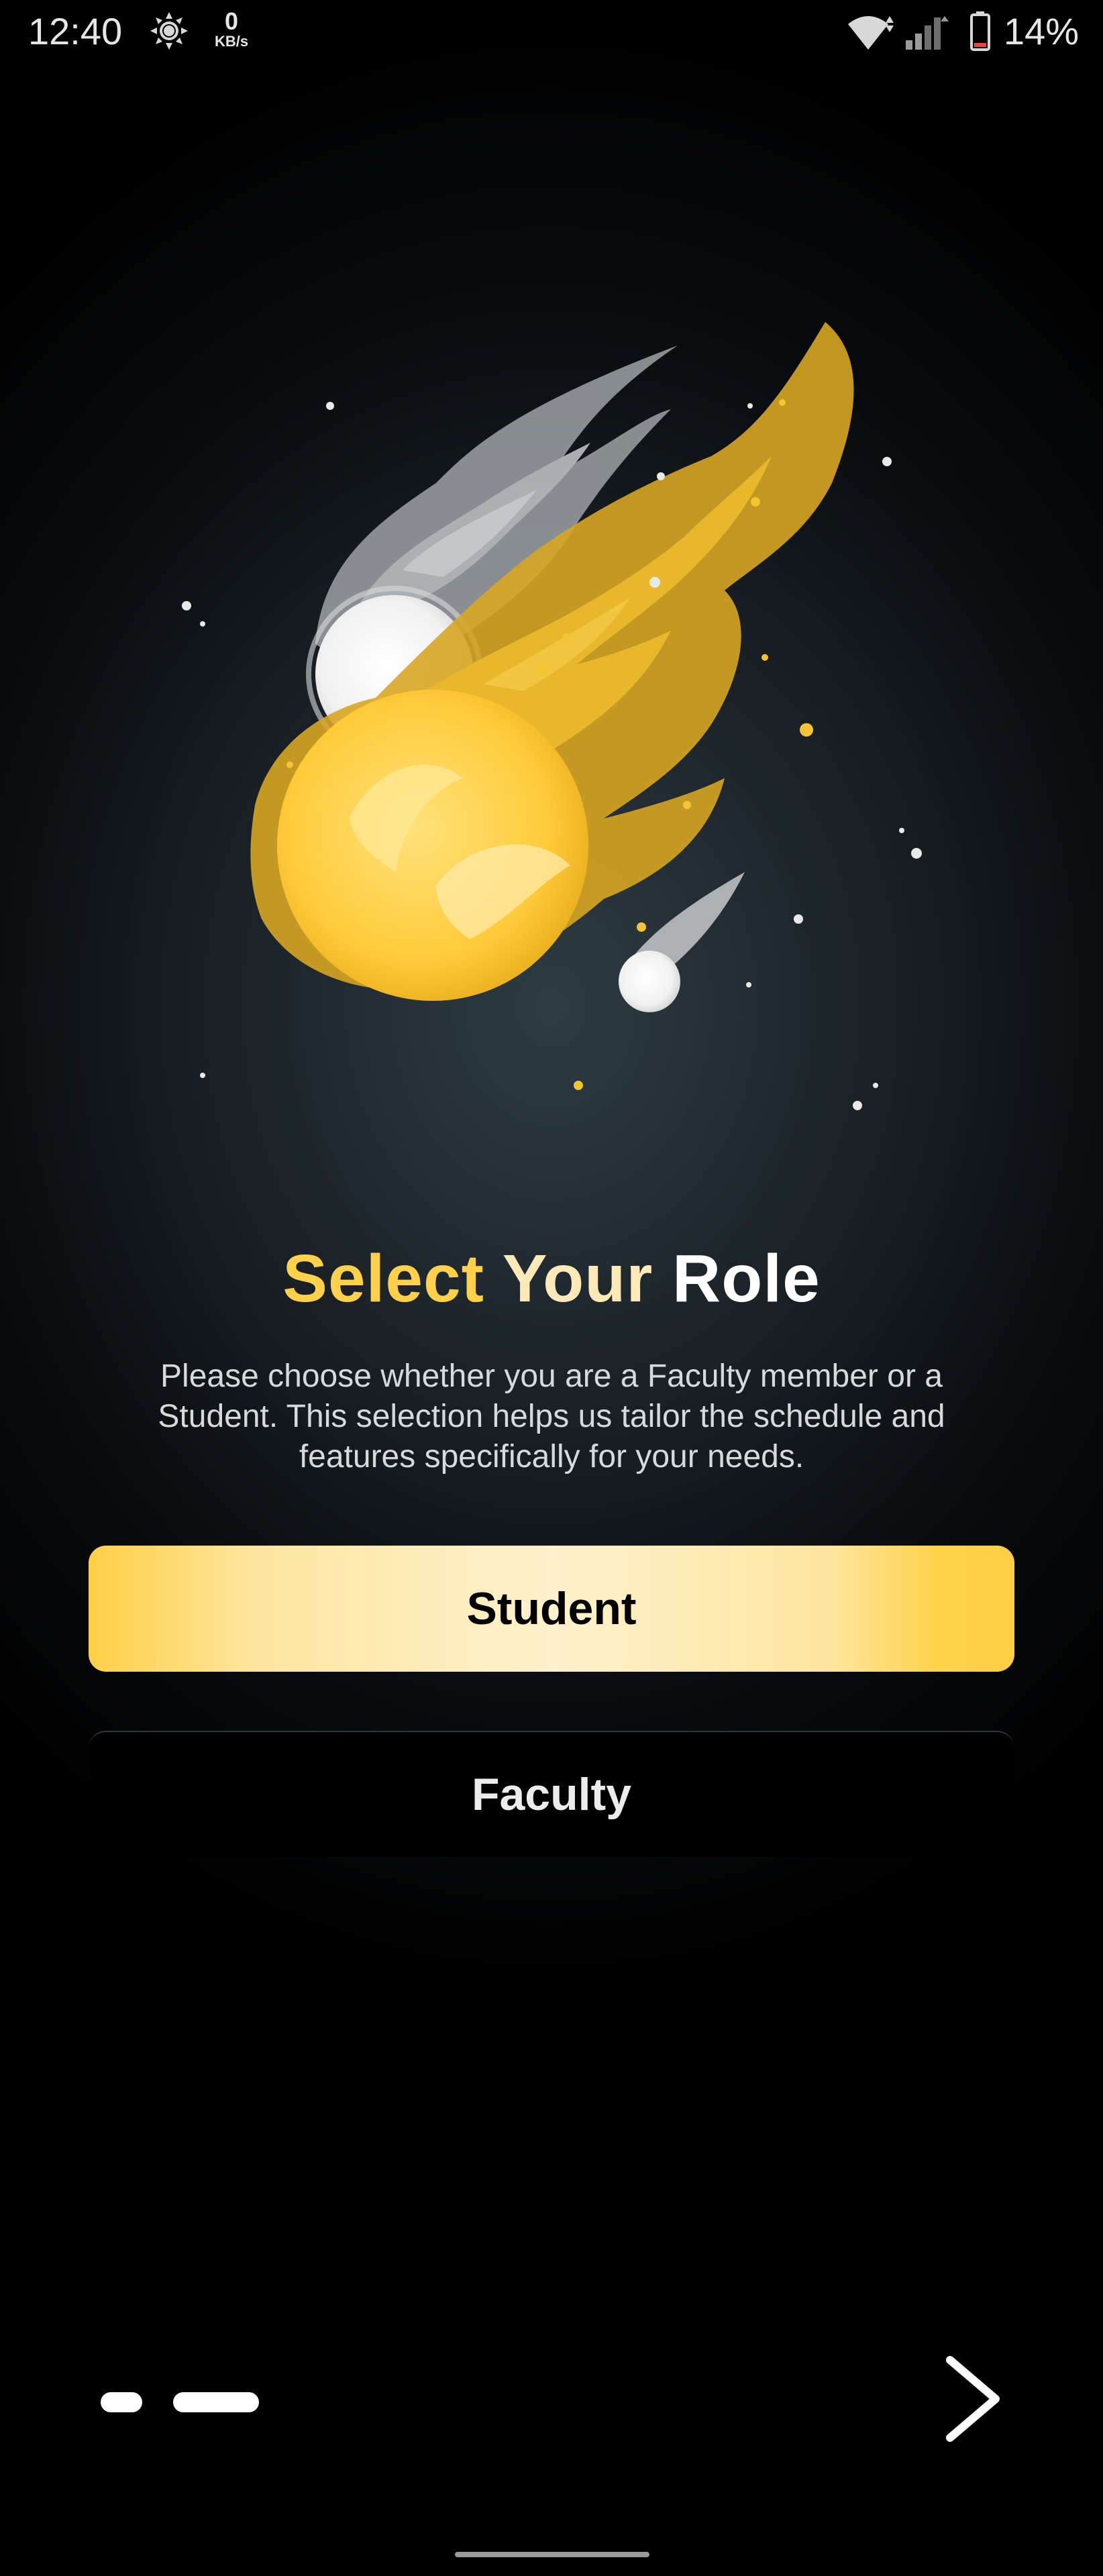 The image size is (1103, 2576). What do you see at coordinates (383, 1278) in the screenshot?
I see `title-word-1: Select` at bounding box center [383, 1278].